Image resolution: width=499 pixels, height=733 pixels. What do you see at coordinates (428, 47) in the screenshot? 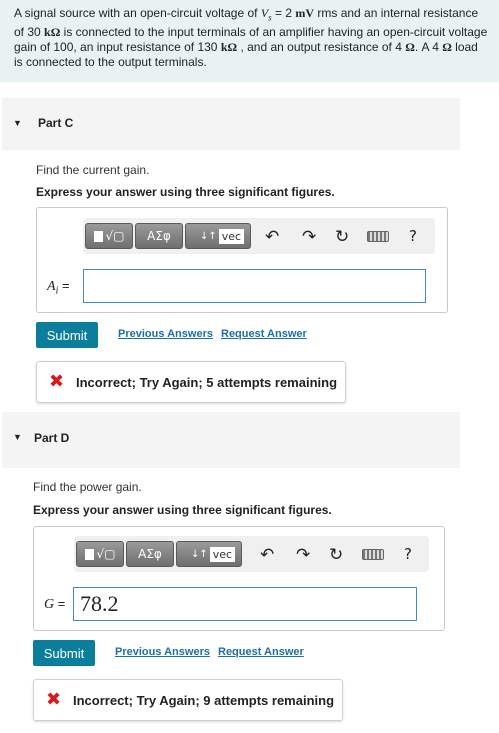
I see `problem-text-6: . A 4` at bounding box center [428, 47].